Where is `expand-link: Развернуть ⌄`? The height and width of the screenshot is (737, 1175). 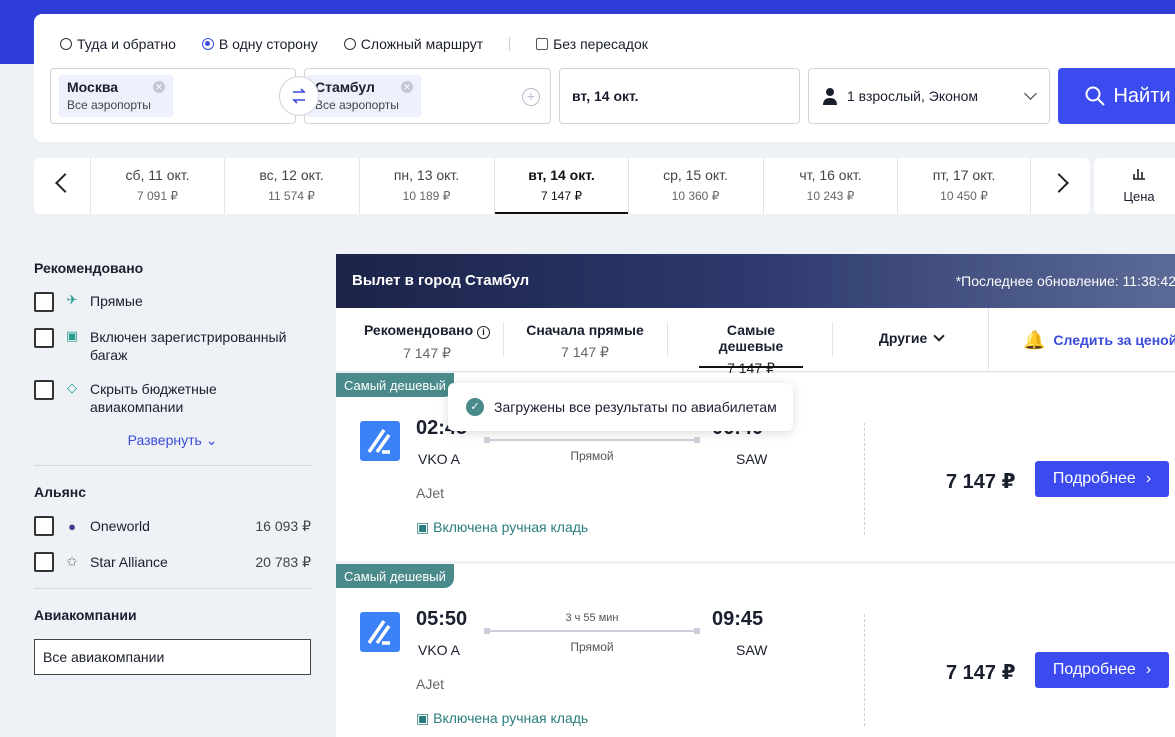 expand-link: Развернуть ⌄ is located at coordinates (172, 440).